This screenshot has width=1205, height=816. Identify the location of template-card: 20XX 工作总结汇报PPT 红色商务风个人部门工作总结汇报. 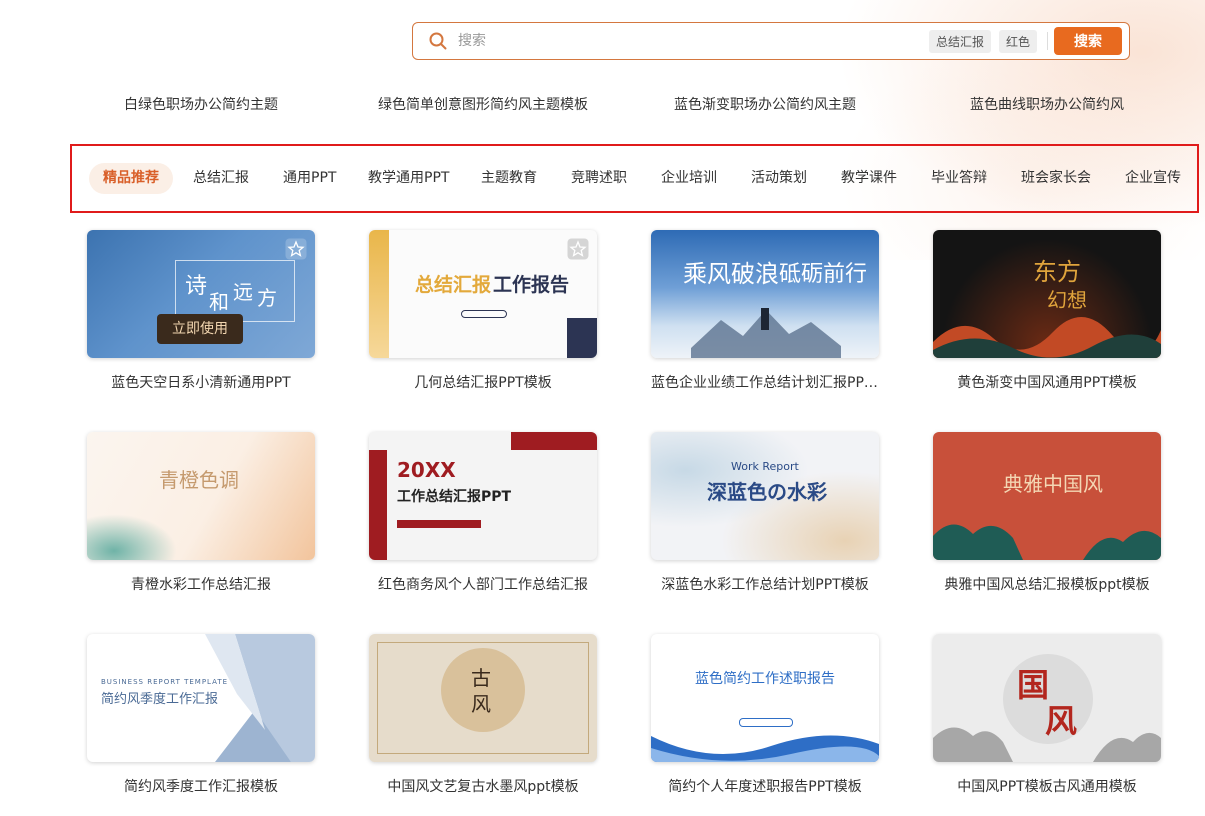
(483, 513).